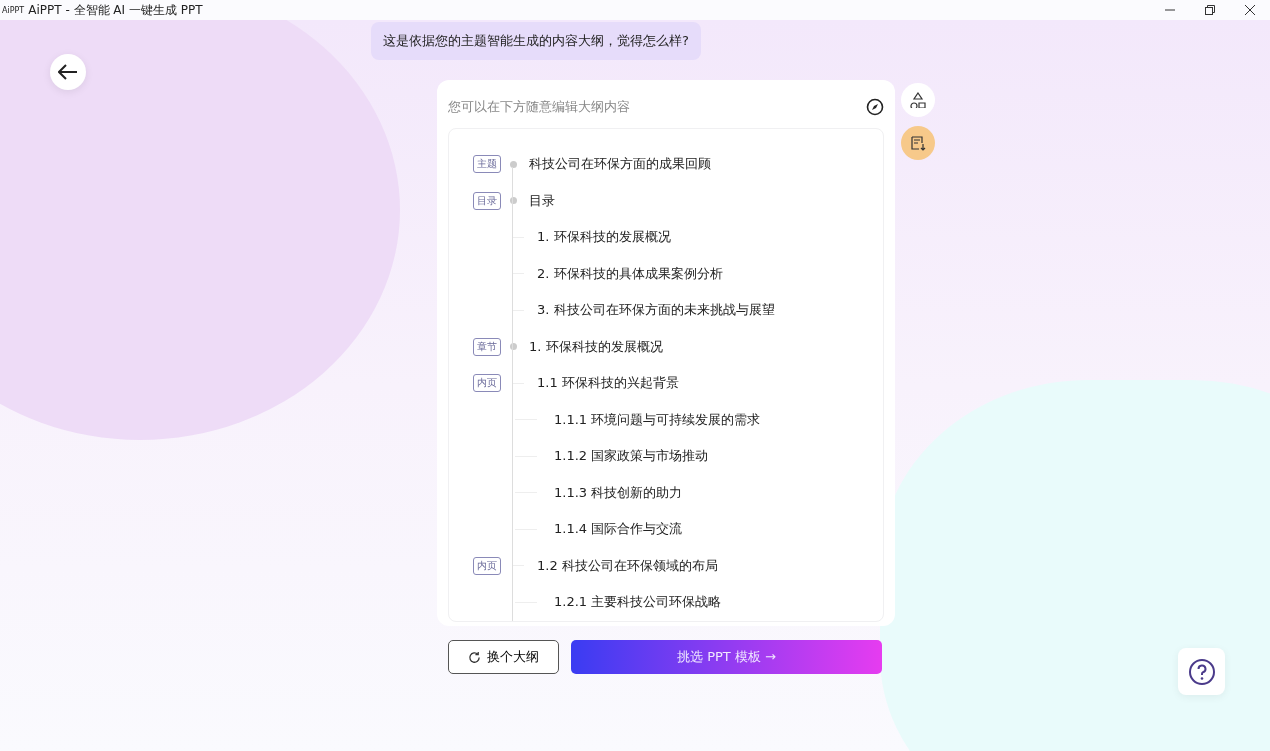 The height and width of the screenshot is (751, 1270). I want to click on outline-tag: 章节, so click(487, 346).